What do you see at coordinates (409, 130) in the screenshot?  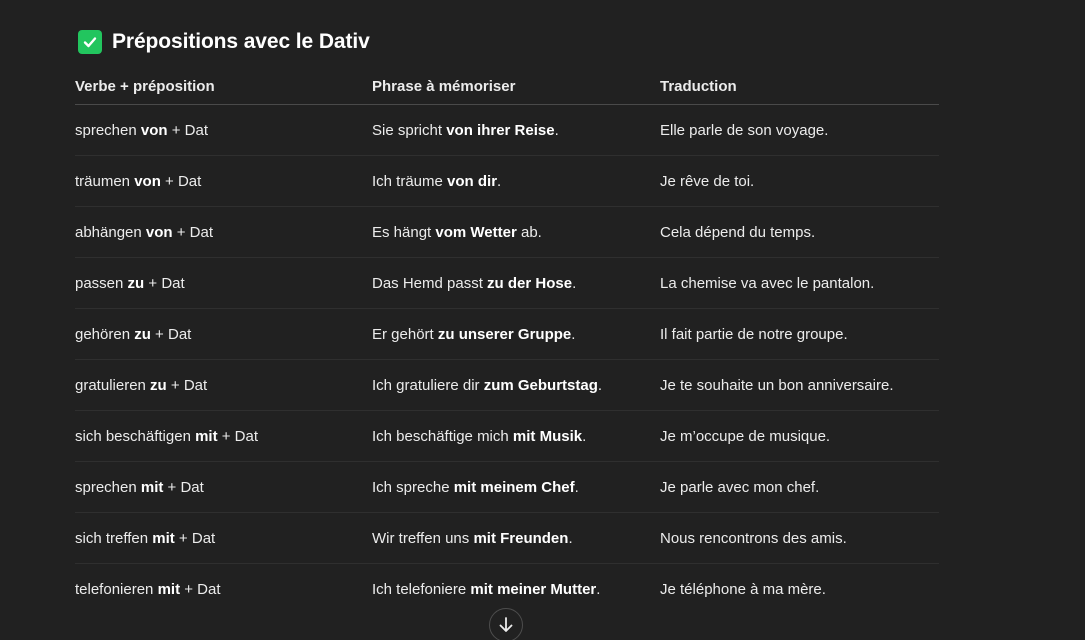 I see `phrase-cell-pre: Sie spricht` at bounding box center [409, 130].